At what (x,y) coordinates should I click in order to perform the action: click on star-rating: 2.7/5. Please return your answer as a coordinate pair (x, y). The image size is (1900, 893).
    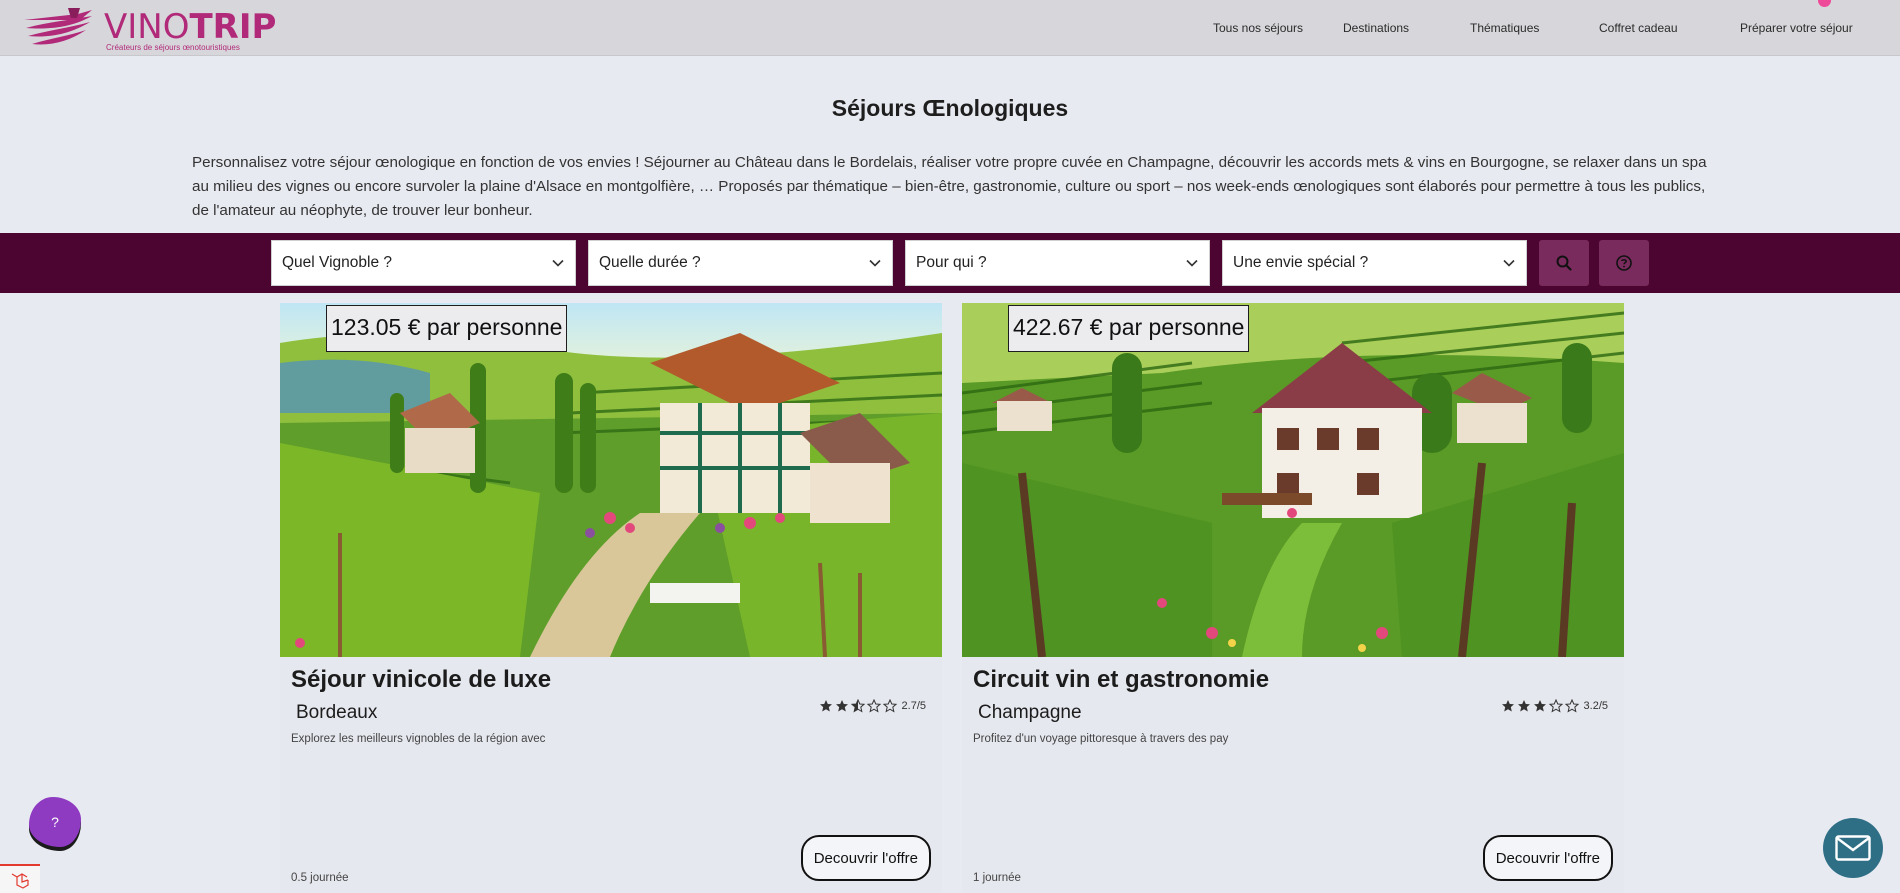
    Looking at the image, I should click on (872, 706).